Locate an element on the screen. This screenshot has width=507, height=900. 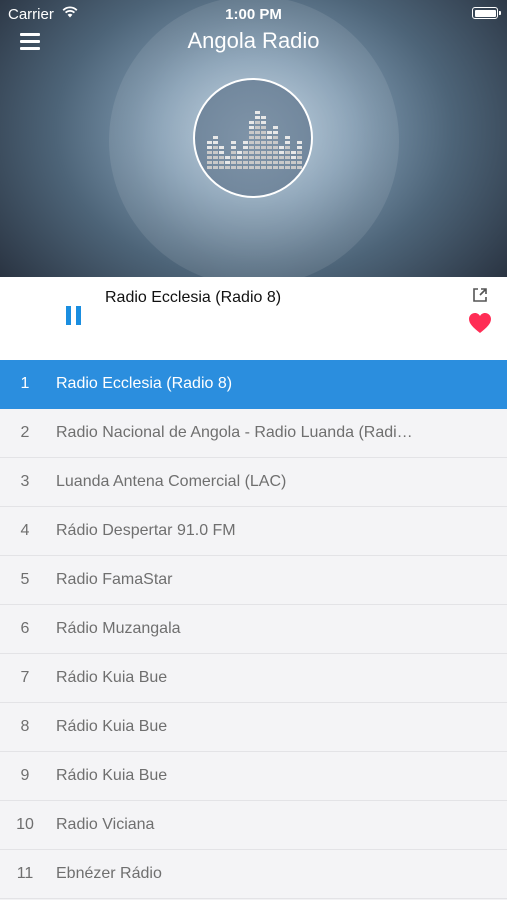
station-row: 6 Rádio Muzangala is located at coordinates (253, 629).